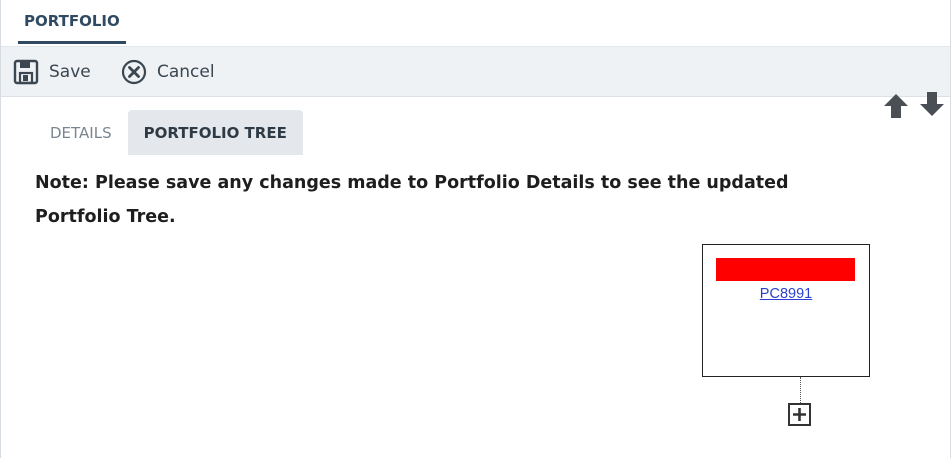  What do you see at coordinates (72, 22) in the screenshot?
I see `page-title: PORTFOLIO` at bounding box center [72, 22].